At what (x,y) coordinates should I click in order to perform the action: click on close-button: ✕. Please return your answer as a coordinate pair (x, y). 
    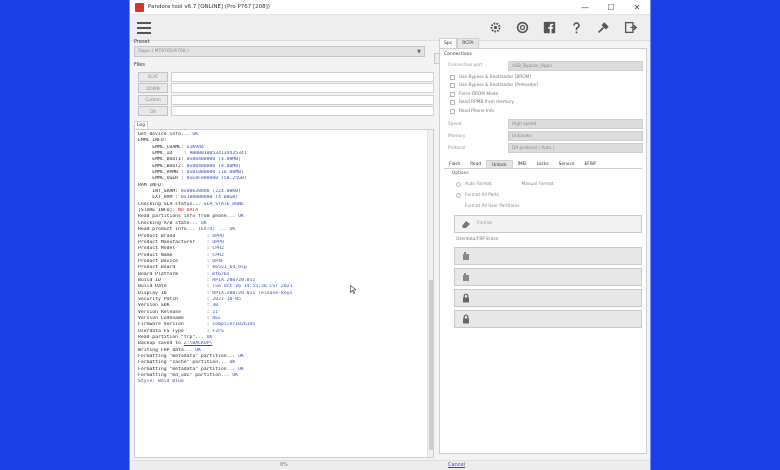
    Looking at the image, I should click on (637, 7).